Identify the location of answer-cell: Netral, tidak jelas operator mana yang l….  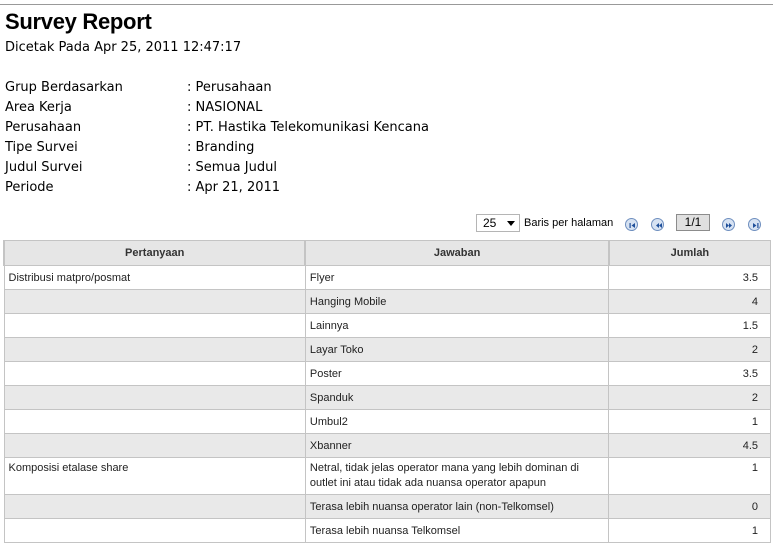
(457, 476).